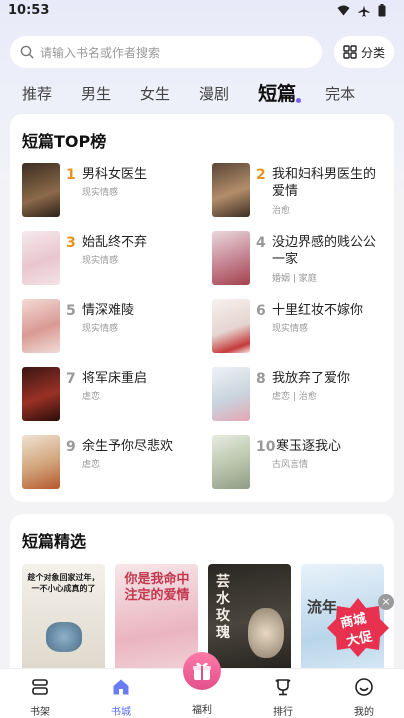 The image size is (404, 718). I want to click on promo-close-button: ×, so click(386, 602).